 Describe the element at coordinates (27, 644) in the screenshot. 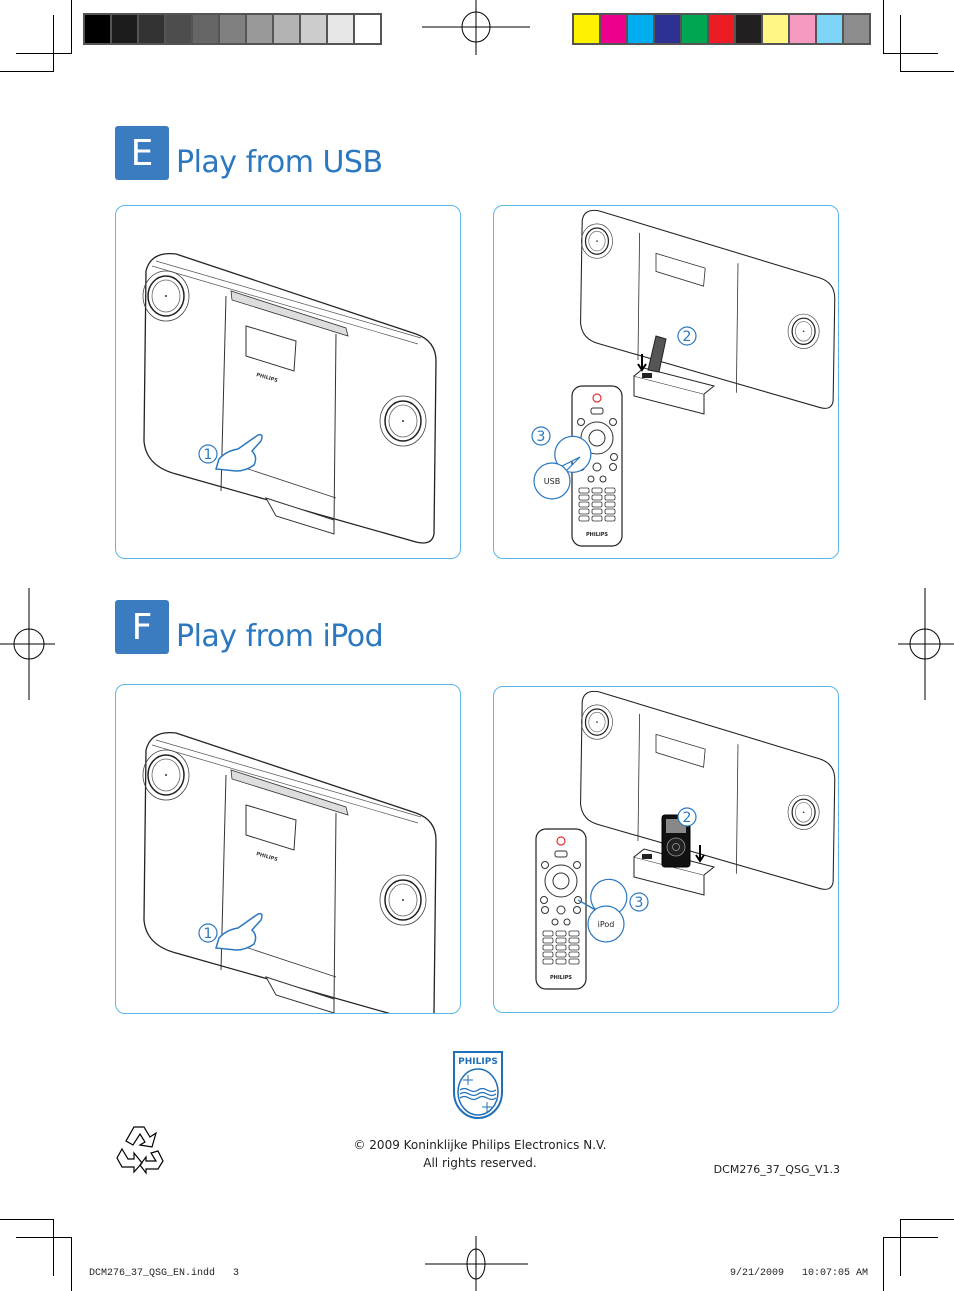

I see `registration-mark-left` at that location.